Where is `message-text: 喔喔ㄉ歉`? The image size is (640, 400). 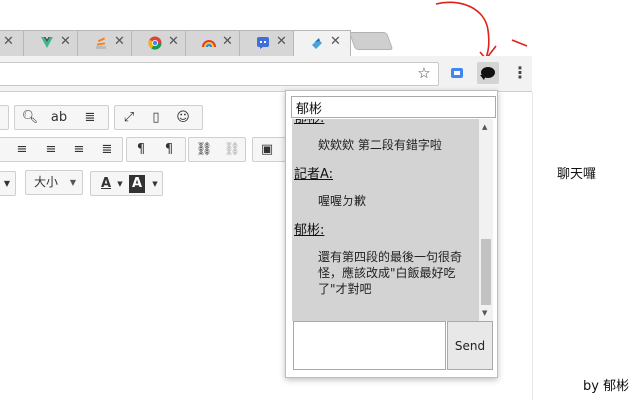 message-text: 喔喔ㄉ歉 is located at coordinates (342, 201).